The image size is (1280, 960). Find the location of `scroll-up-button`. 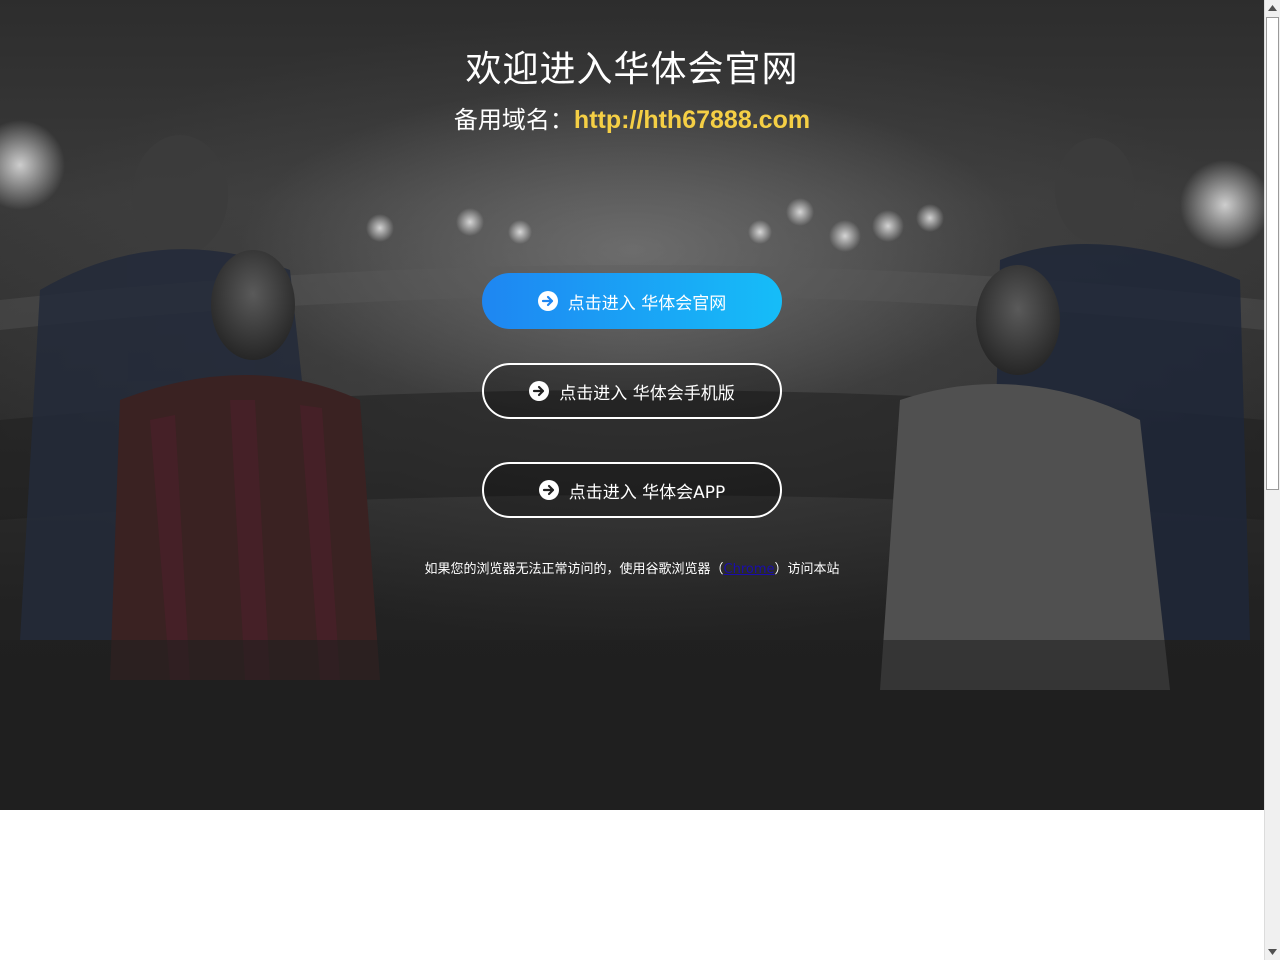

scroll-up-button is located at coordinates (1272, 8).